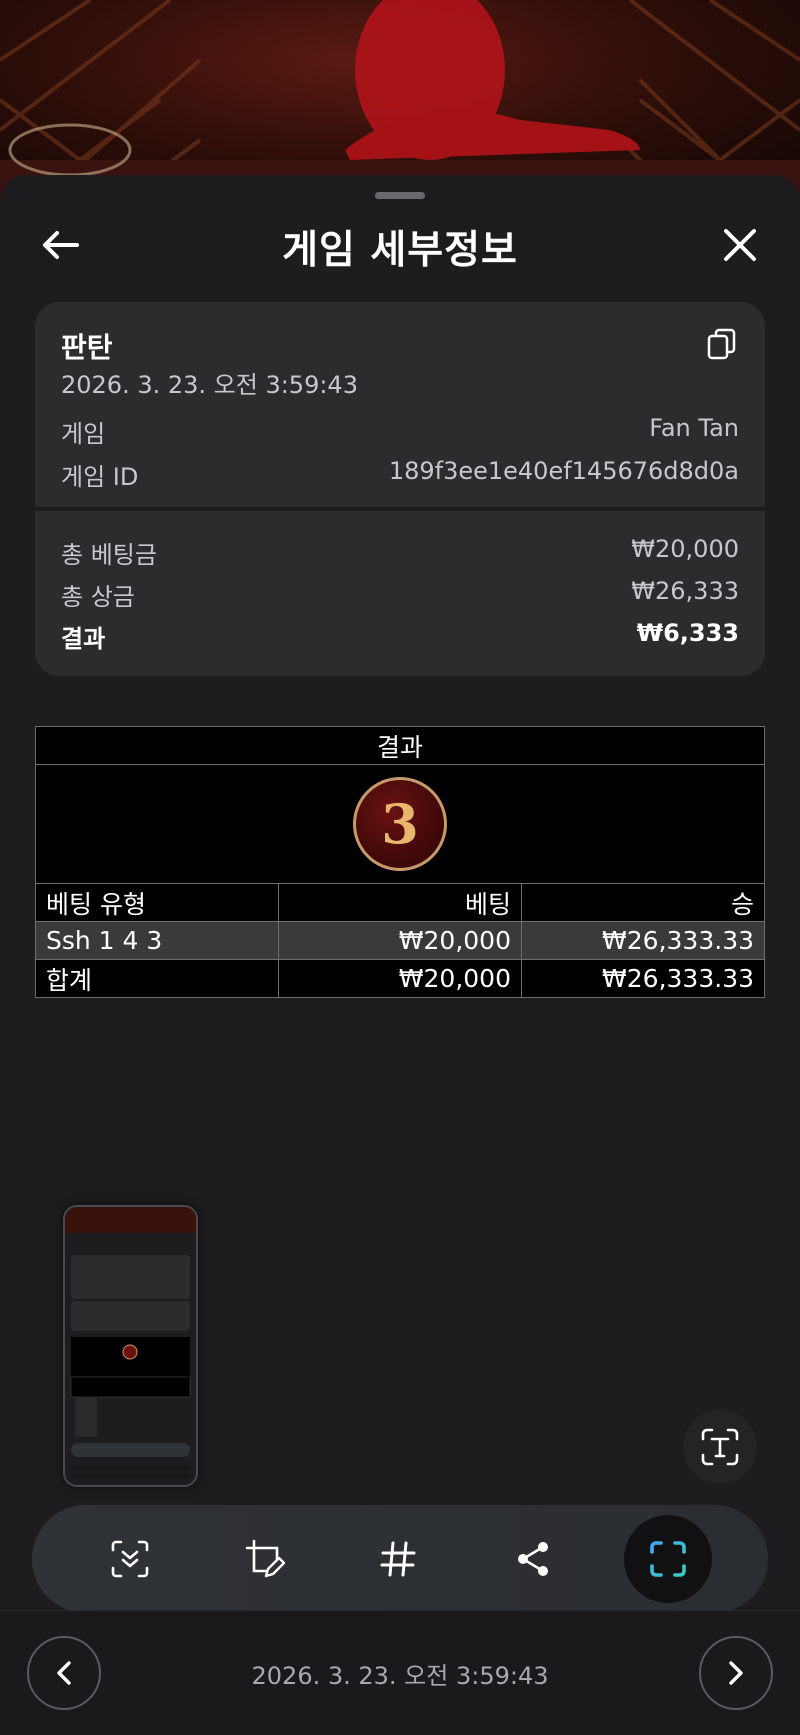 The height and width of the screenshot is (1735, 800). Describe the element at coordinates (685, 591) in the screenshot. I see `total-prize-value: ₩26,333` at that location.